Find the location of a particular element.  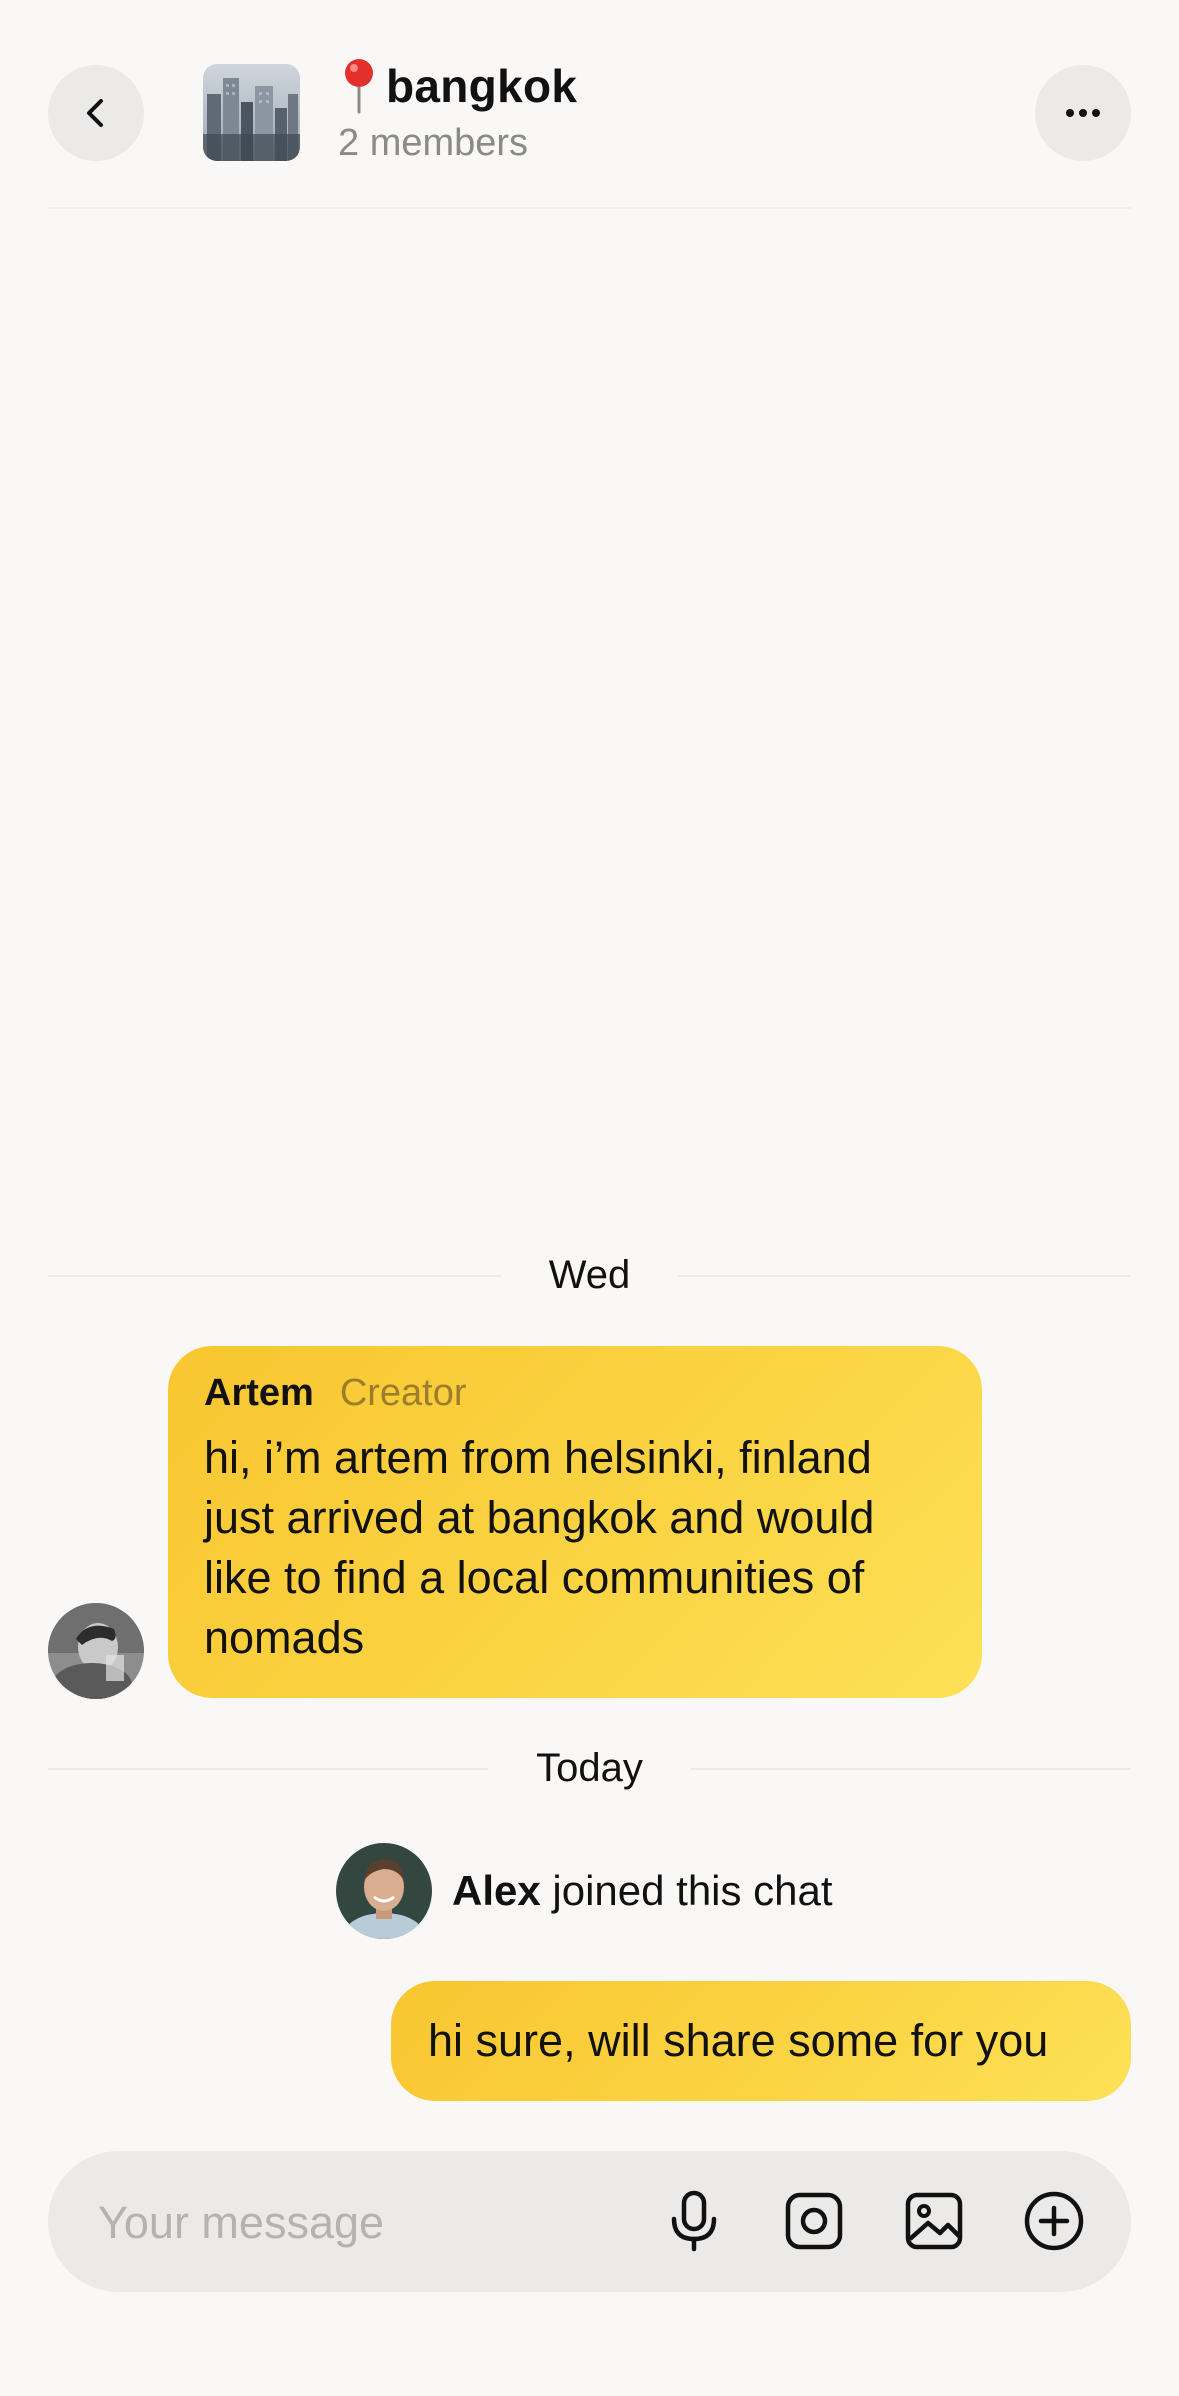

artem-avatar is located at coordinates (96, 1651).